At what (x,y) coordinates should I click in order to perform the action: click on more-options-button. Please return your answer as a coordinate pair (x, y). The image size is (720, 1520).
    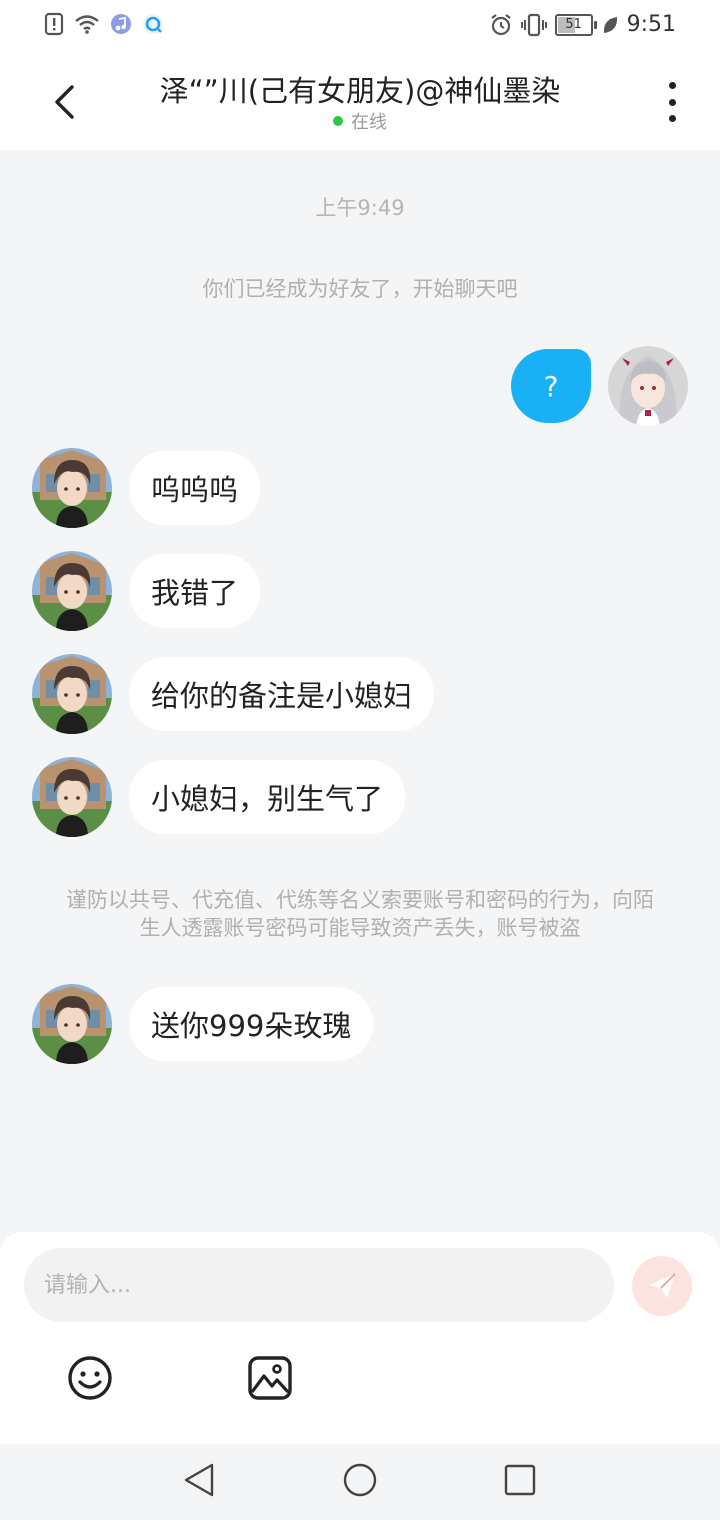
    Looking at the image, I should click on (672, 102).